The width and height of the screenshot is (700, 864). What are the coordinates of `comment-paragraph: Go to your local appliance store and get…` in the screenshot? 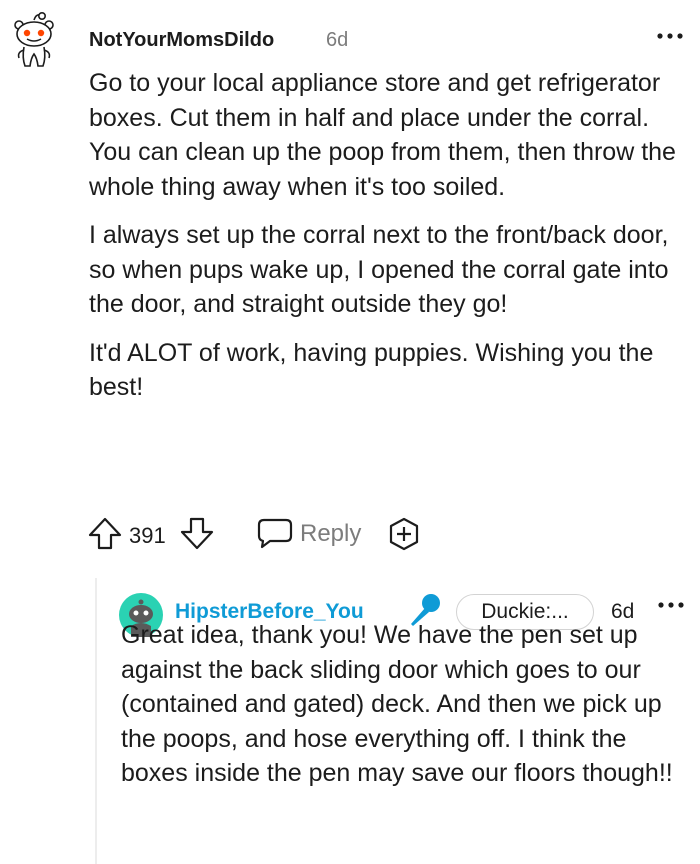 It's located at (382, 135).